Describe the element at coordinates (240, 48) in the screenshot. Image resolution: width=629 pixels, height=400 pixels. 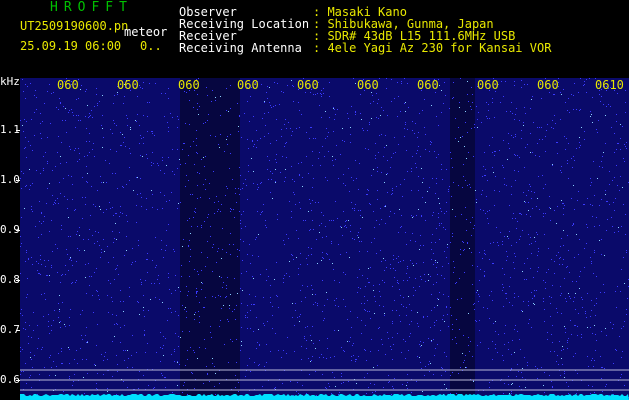
I see `antenna-label: Receiving Antenna` at that location.